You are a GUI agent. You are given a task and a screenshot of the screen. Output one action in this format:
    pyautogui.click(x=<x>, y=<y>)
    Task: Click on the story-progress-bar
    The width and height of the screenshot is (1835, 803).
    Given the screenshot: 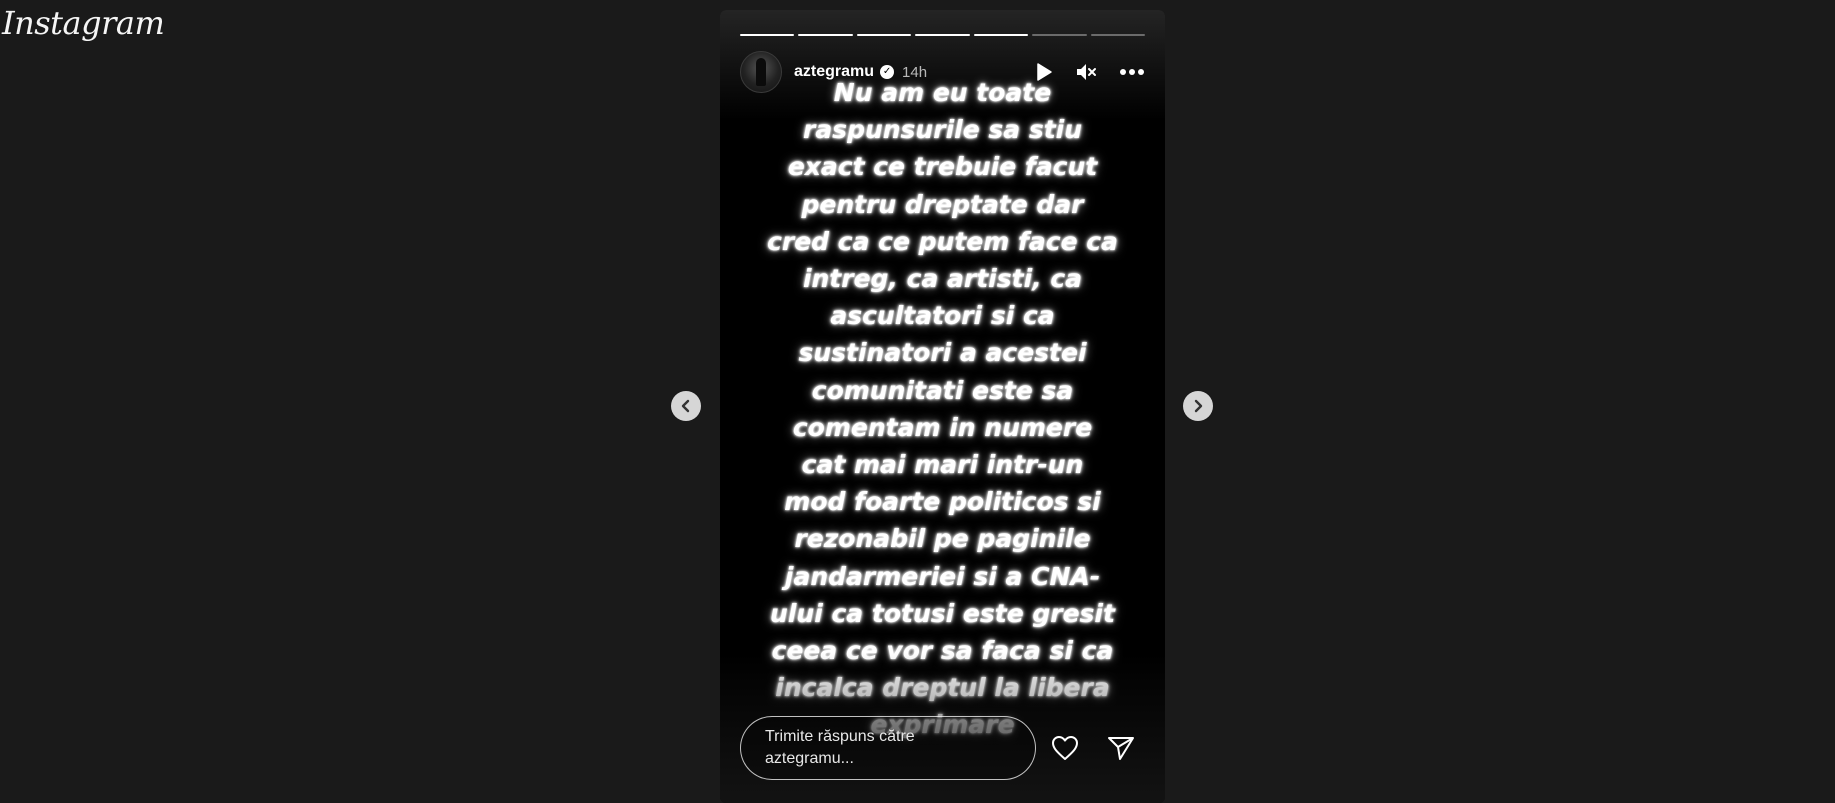 What is the action you would take?
    pyautogui.click(x=942, y=35)
    